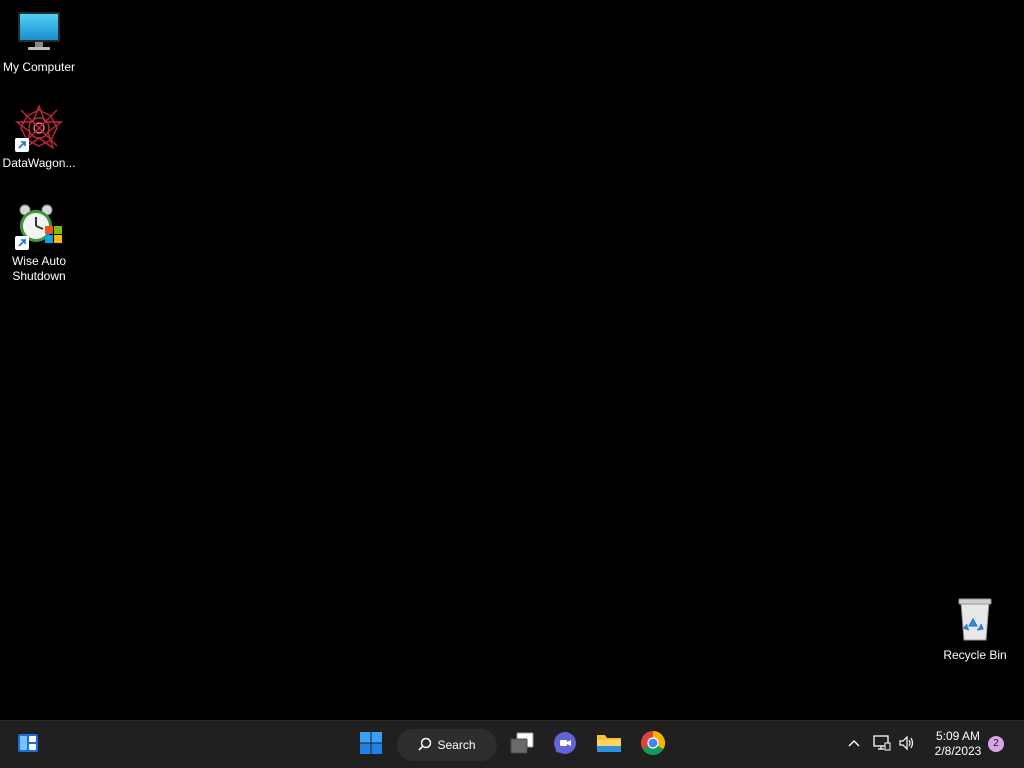 This screenshot has height=768, width=1024. I want to click on volume-button, so click(907, 745).